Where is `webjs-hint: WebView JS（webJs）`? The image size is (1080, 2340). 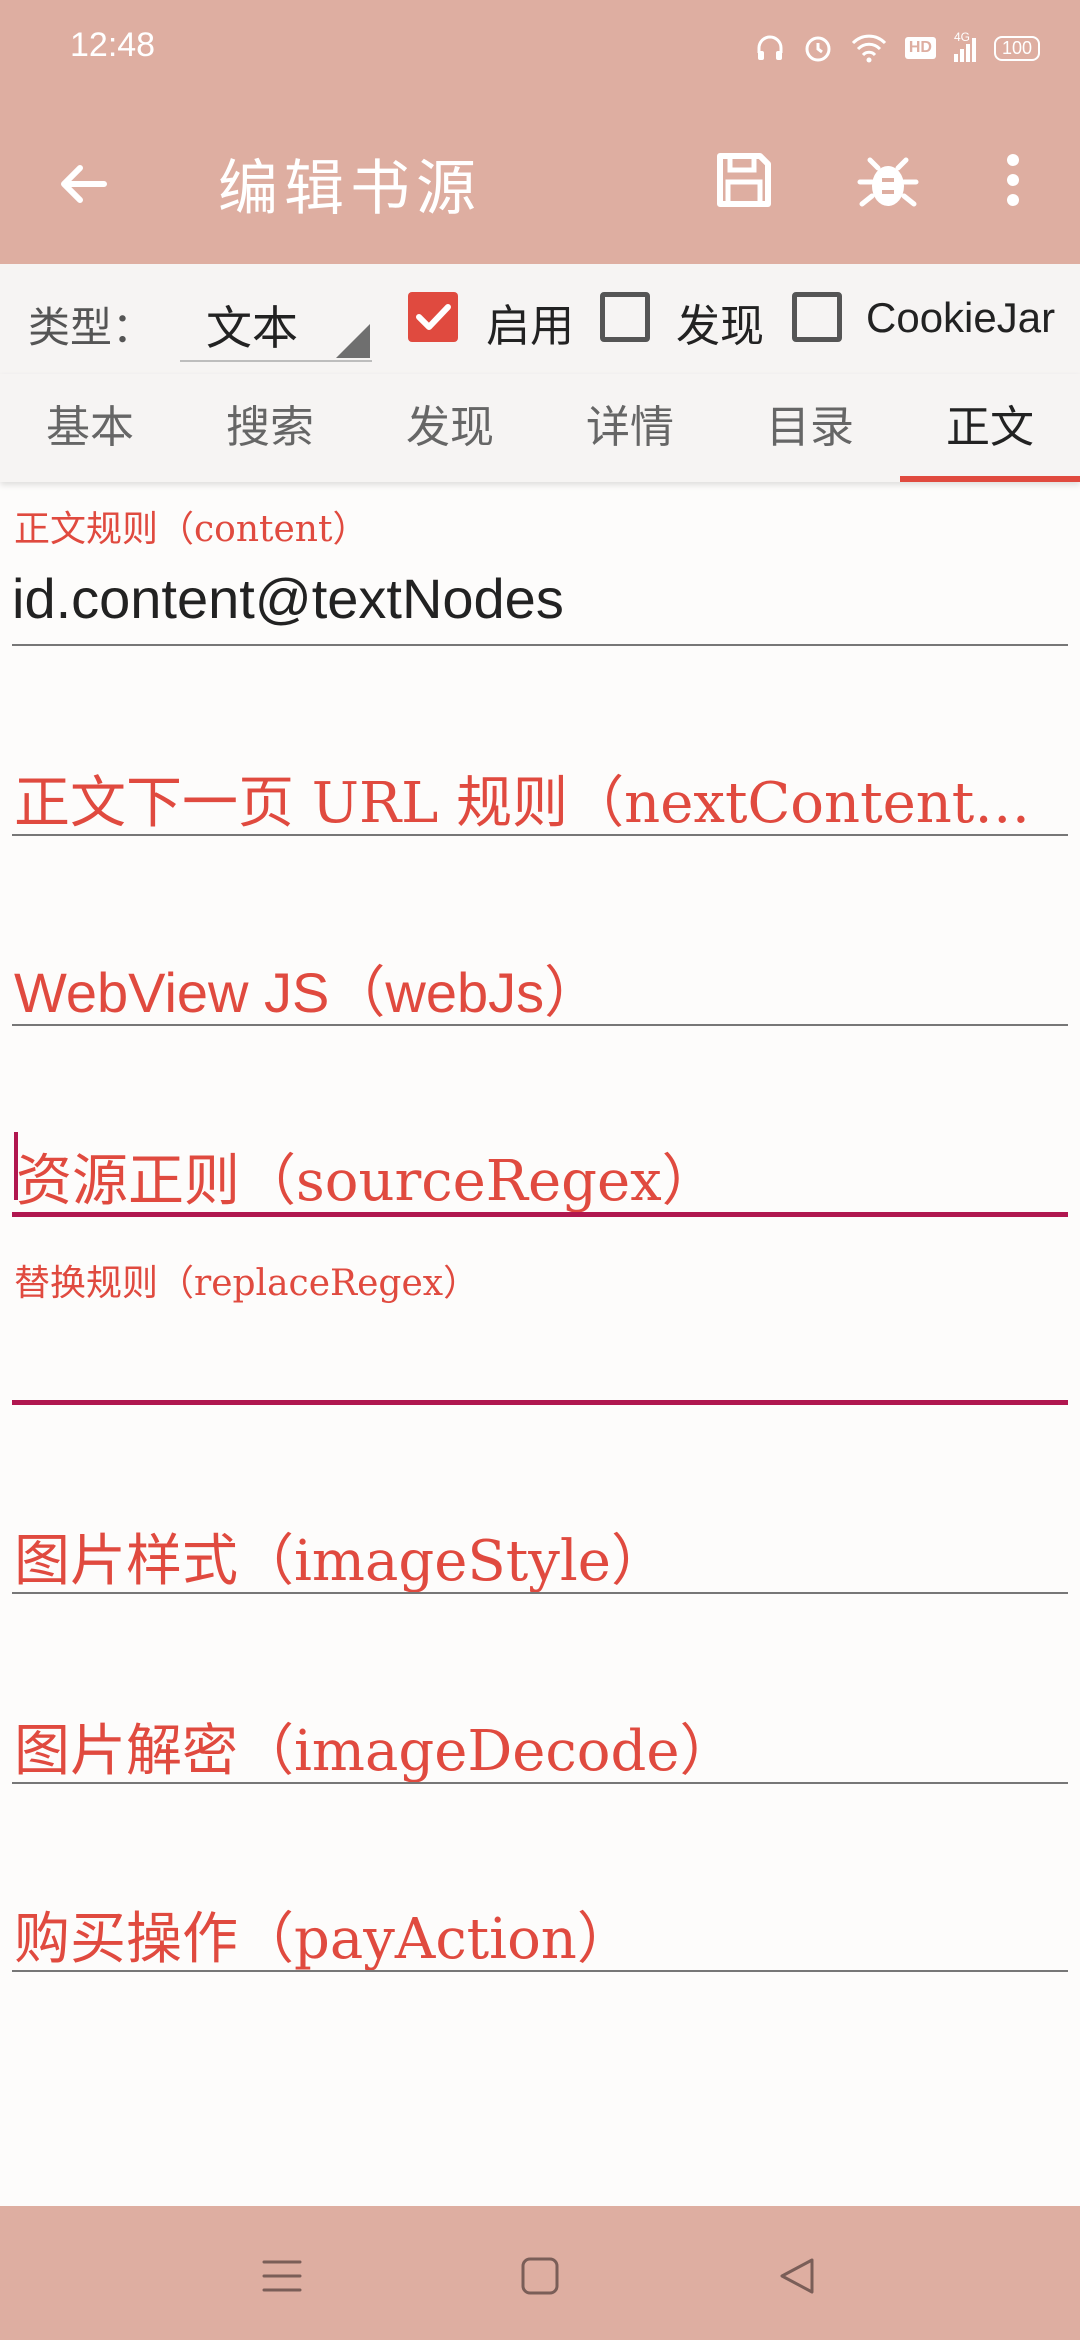 webjs-hint: WebView JS（webJs） is located at coordinates (307, 992).